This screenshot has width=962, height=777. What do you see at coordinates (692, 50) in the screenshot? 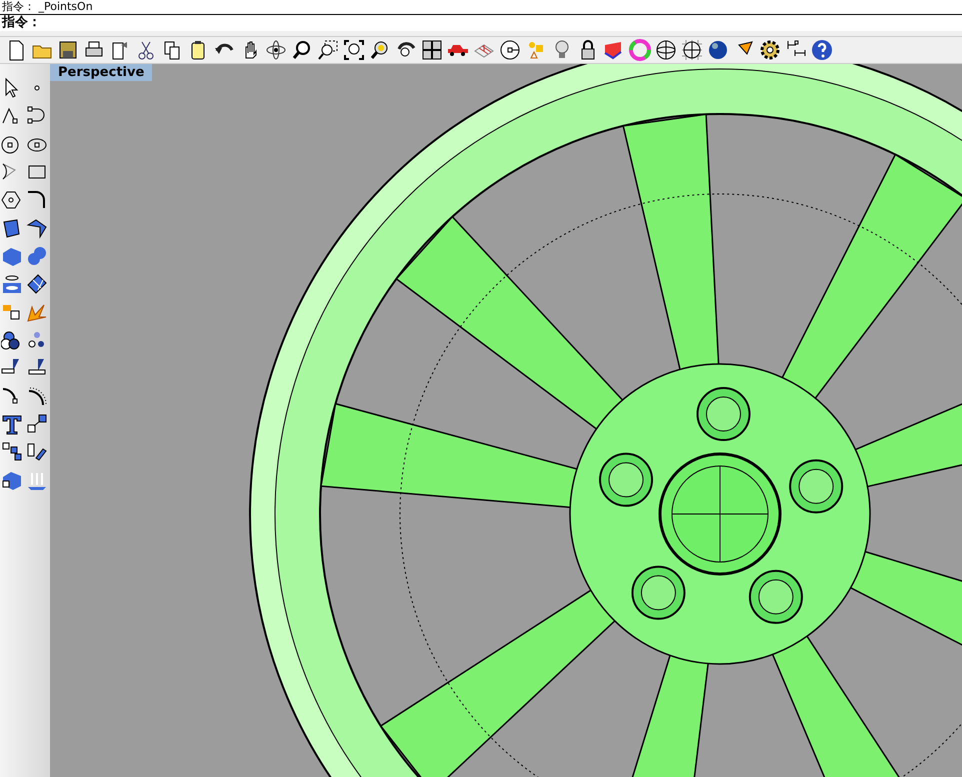
I see `grid-sphere-icon` at bounding box center [692, 50].